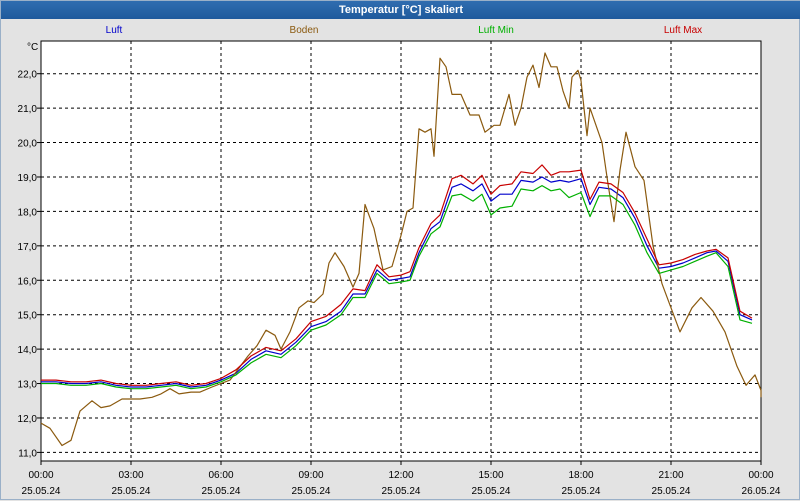  I want to click on y-tick-label: 13,0, so click(28, 385).